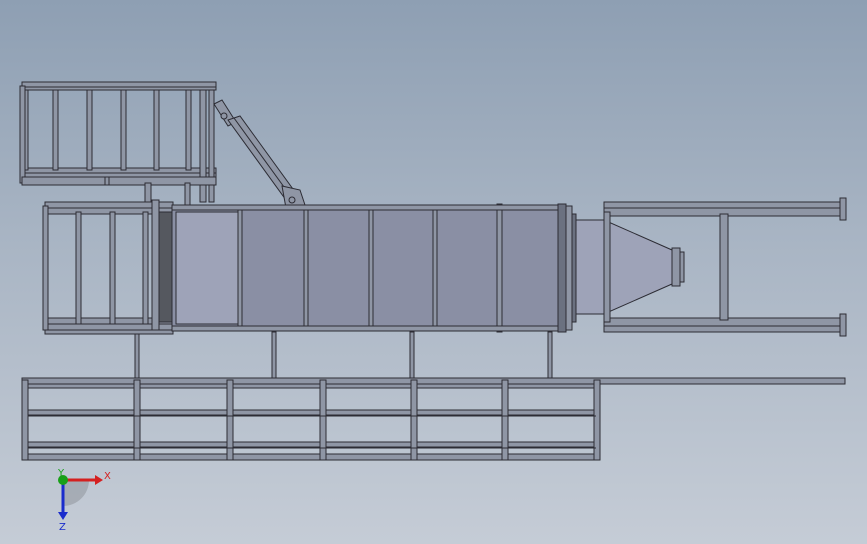 The image size is (867, 544). I want to click on y-axis-label: Y, so click(61, 473).